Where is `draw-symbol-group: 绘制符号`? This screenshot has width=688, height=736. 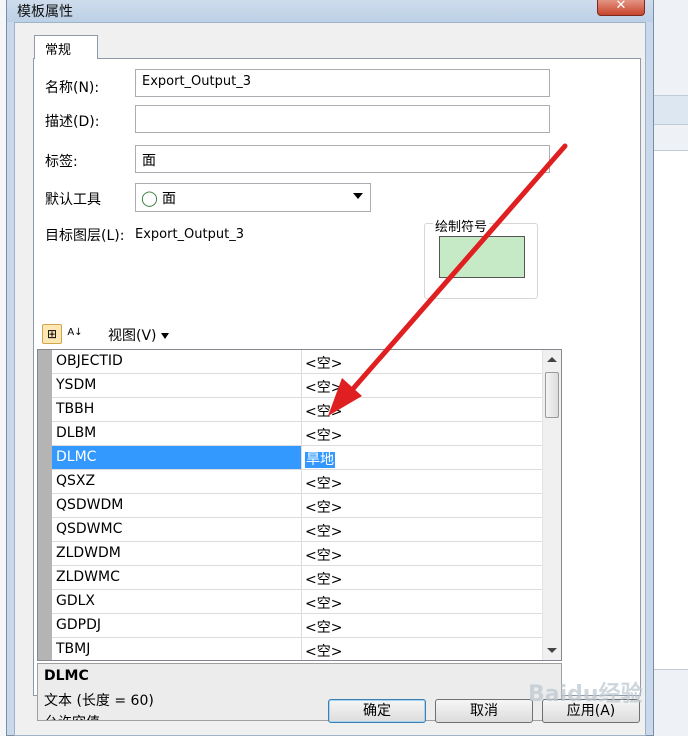
draw-symbol-group: 绘制符号 is located at coordinates (481, 257).